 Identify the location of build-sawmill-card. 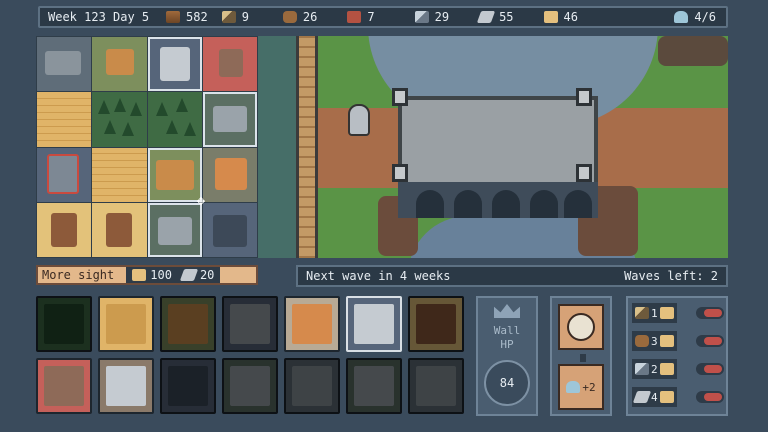
(374, 386).